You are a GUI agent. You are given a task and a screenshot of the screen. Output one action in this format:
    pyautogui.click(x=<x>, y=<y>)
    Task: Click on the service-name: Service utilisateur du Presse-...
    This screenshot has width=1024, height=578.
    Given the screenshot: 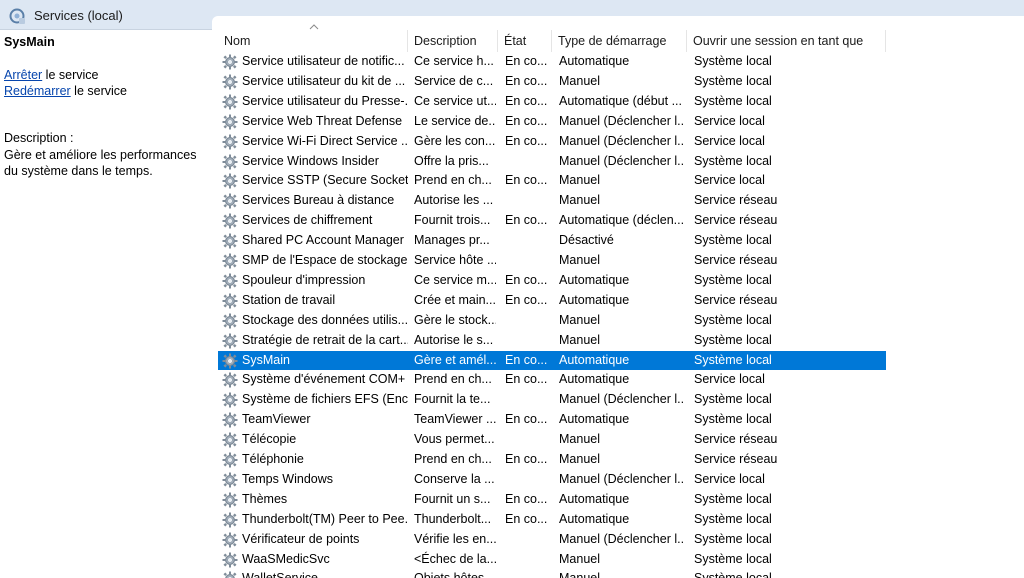 What is the action you would take?
    pyautogui.click(x=325, y=100)
    